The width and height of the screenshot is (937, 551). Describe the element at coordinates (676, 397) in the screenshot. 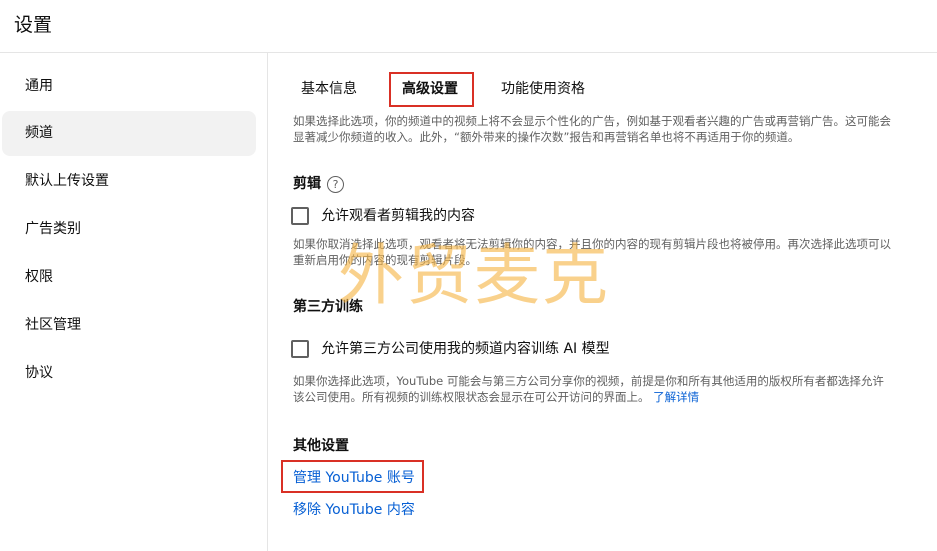

I see `learn-more-link: 了解详情` at that location.